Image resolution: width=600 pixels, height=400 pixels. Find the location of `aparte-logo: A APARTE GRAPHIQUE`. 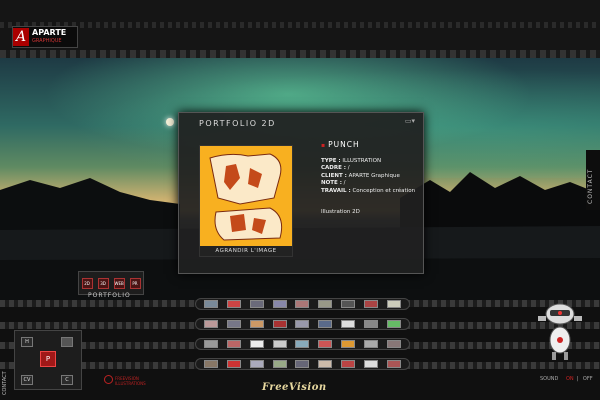

aparte-logo: A APARTE GRAPHIQUE is located at coordinates (45, 37).